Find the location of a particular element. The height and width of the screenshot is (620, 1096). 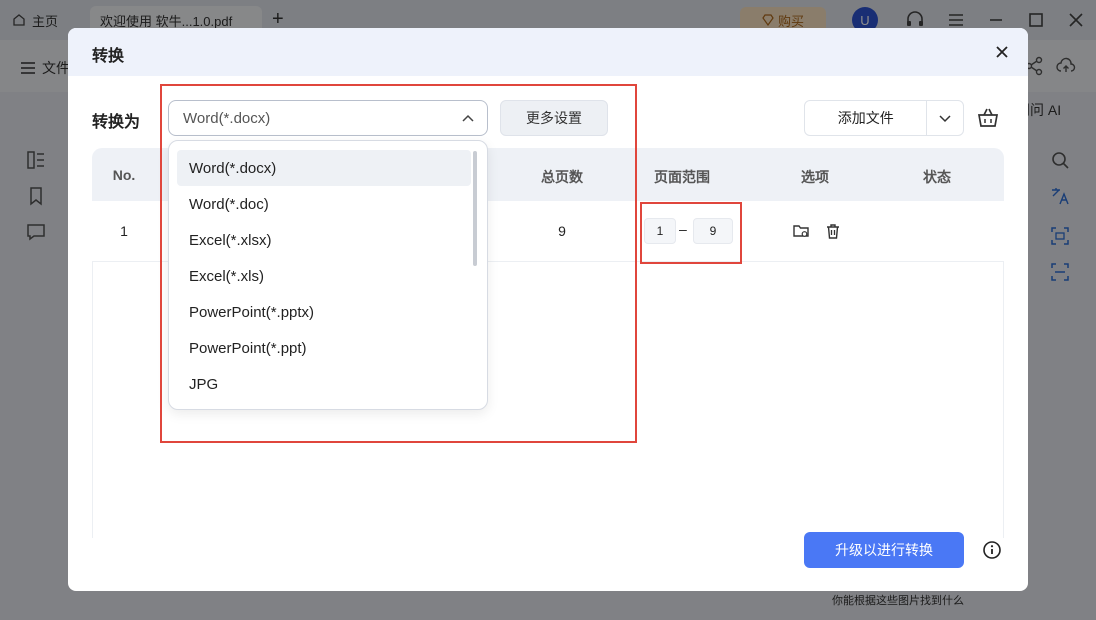

info-icon is located at coordinates (992, 550).